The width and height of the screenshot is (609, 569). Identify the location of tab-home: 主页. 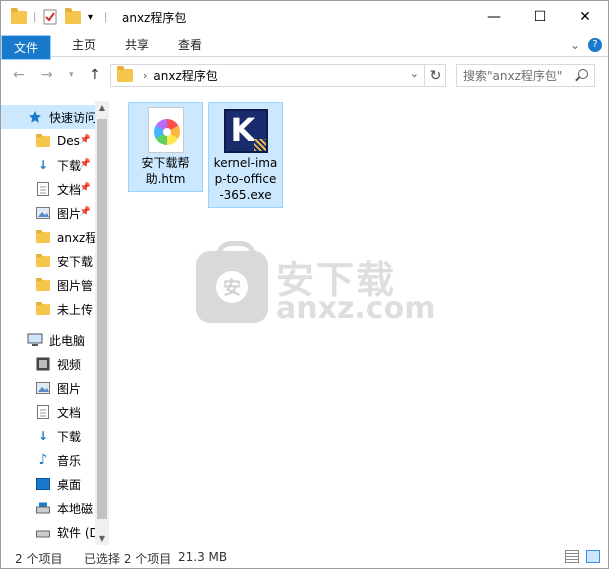
(84, 44).